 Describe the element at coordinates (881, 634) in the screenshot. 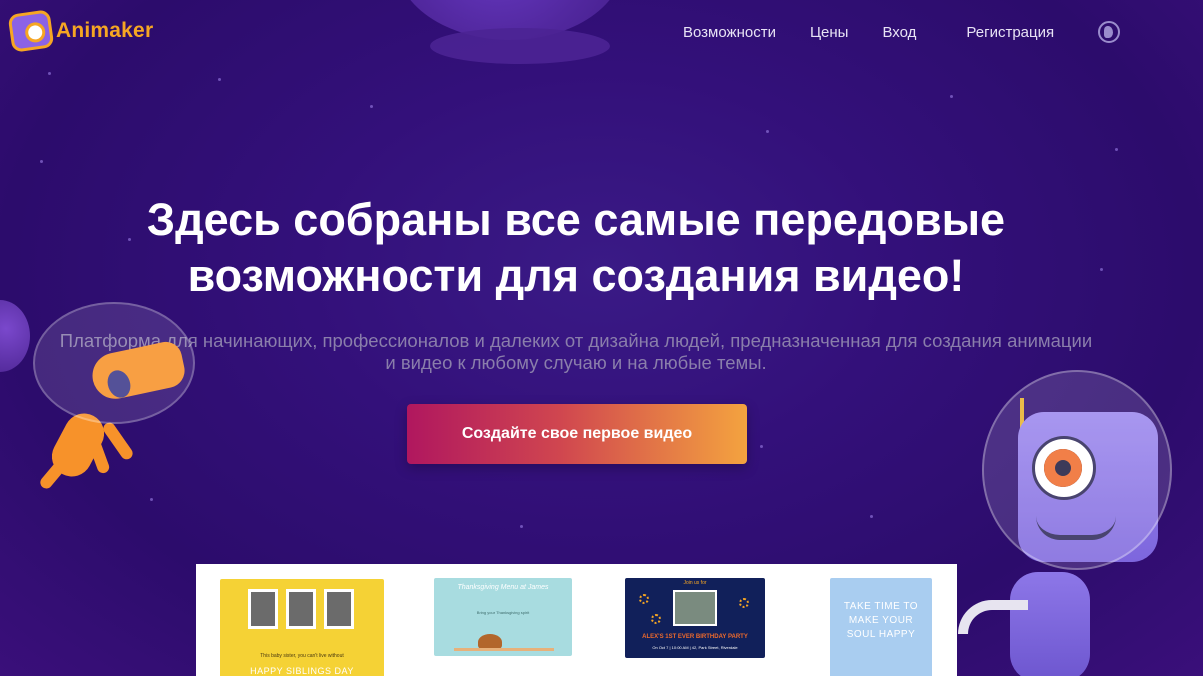

I see `template-4-line-3: SOUL HAPPY` at that location.